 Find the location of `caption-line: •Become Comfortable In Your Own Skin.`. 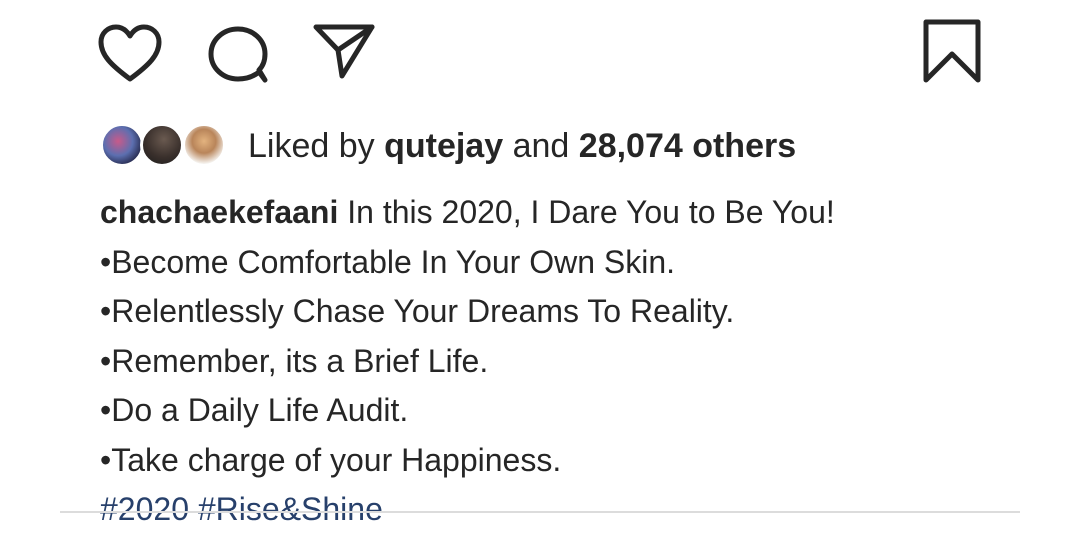

caption-line: •Become Comfortable In Your Own Skin. is located at coordinates (388, 261).